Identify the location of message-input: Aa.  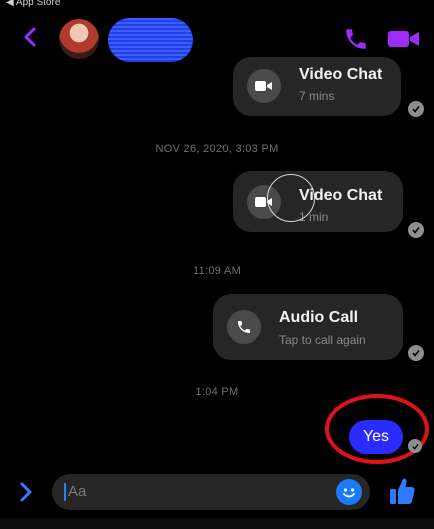
(211, 492).